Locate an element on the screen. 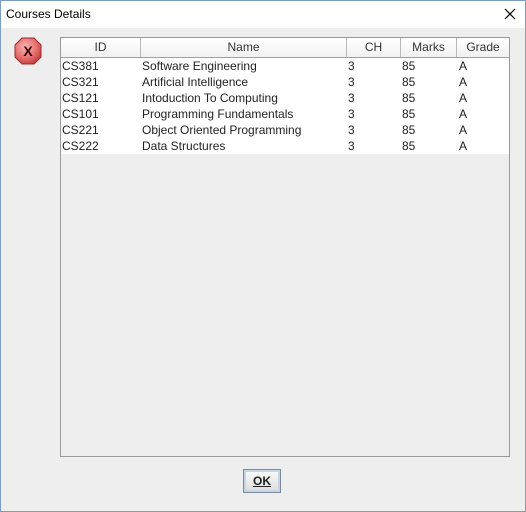  table-row: CS101 Programming Fundamentals 3 85 A is located at coordinates (285, 114).